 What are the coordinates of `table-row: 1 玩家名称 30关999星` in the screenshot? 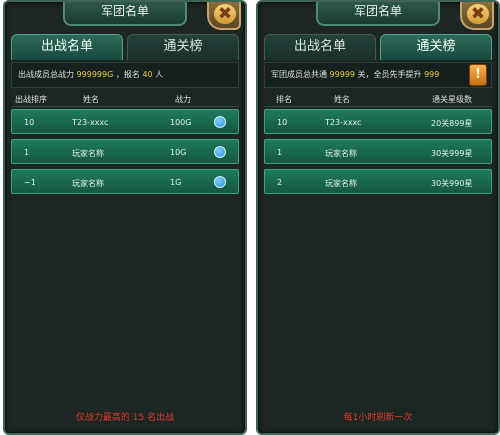 It's located at (378, 151).